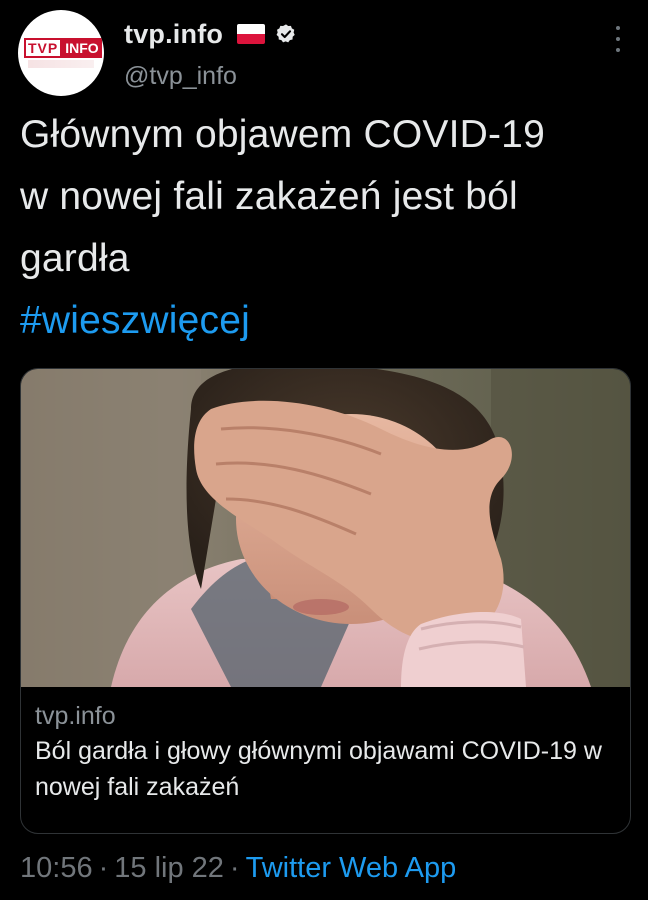 The height and width of the screenshot is (900, 648). I want to click on tweet-text-line: Głównym objawem COVID-19, so click(282, 134).